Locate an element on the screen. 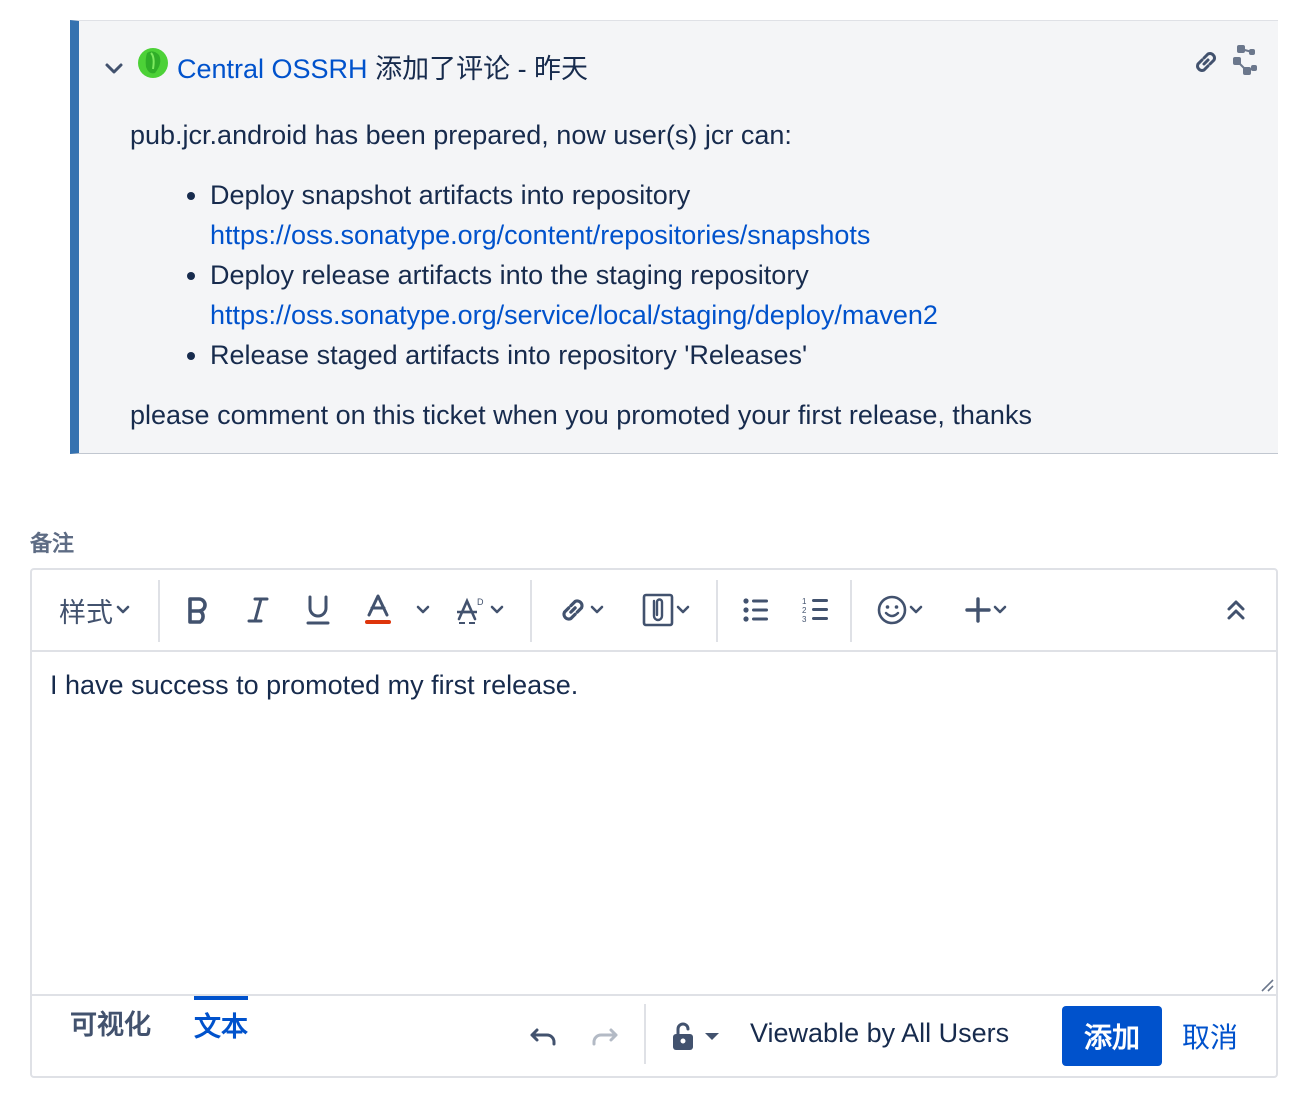 This screenshot has width=1310, height=1116. caret-down-icon is located at coordinates (712, 1036).